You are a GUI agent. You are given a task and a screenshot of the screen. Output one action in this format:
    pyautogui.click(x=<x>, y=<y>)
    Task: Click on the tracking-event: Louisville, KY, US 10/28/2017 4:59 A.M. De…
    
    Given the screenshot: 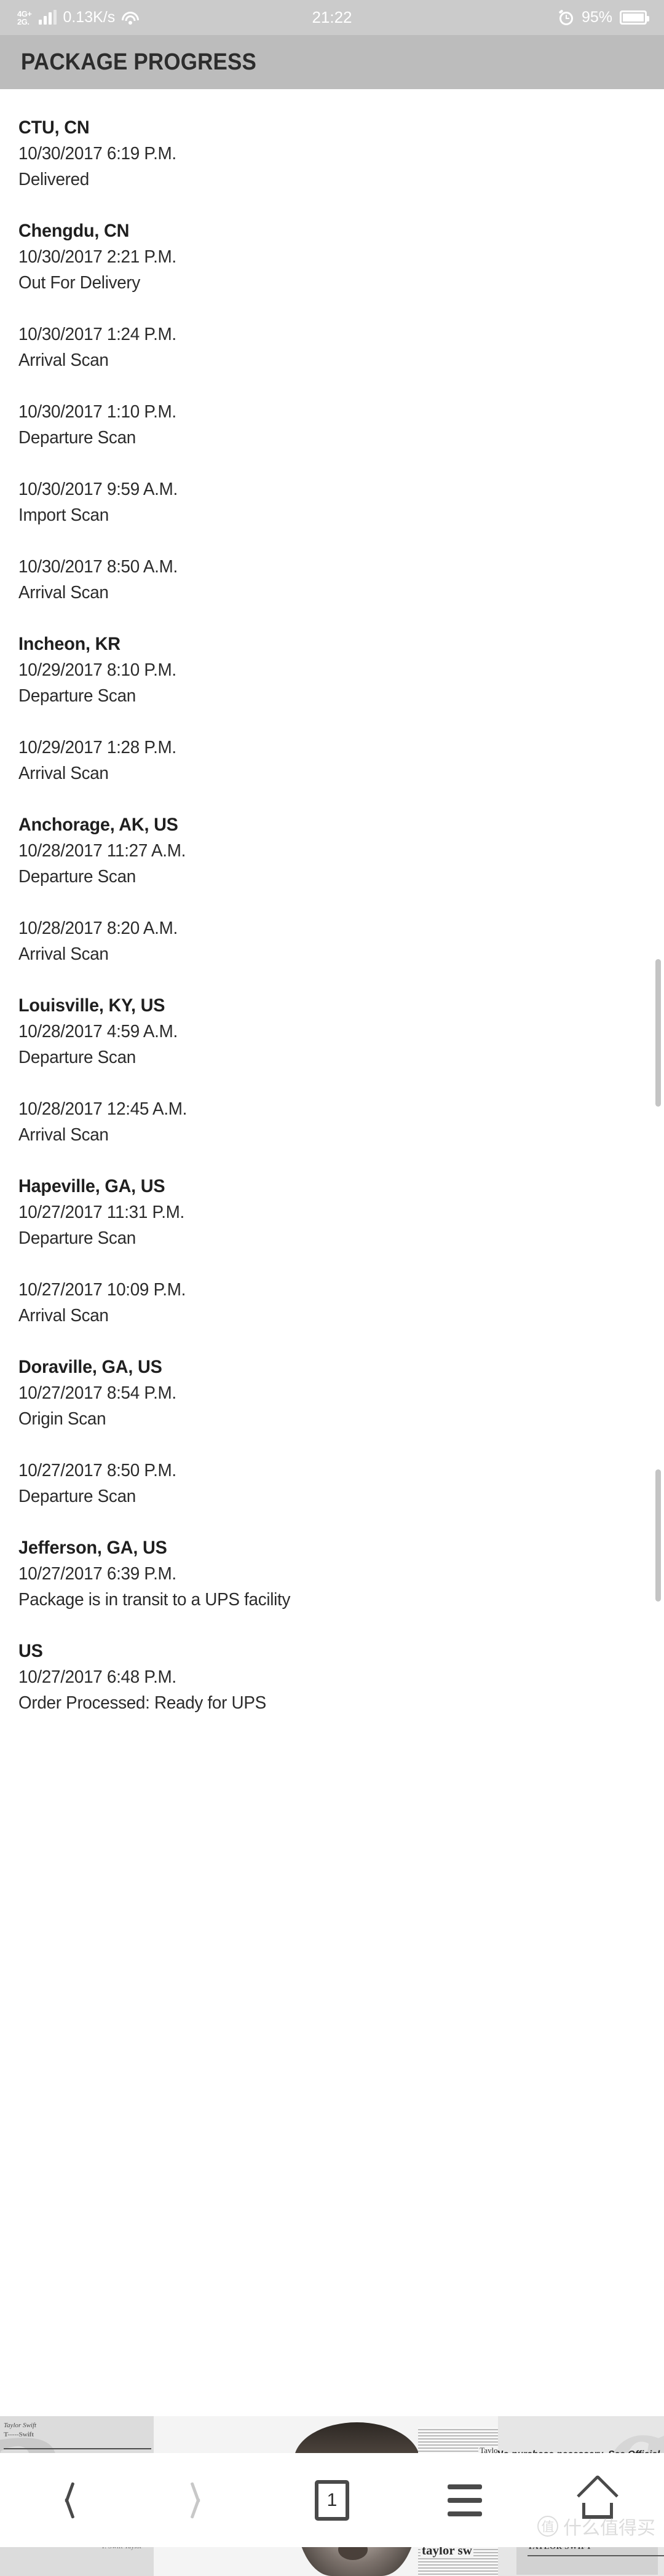 What is the action you would take?
    pyautogui.click(x=341, y=1031)
    